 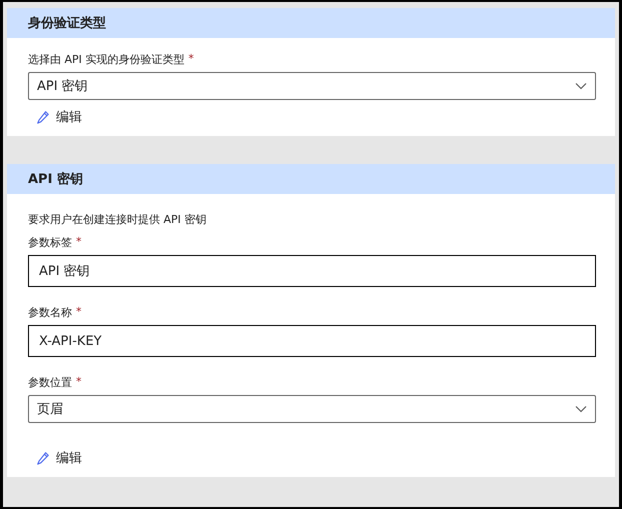 What do you see at coordinates (311, 179) in the screenshot?
I see `section-header: API 密钥` at bounding box center [311, 179].